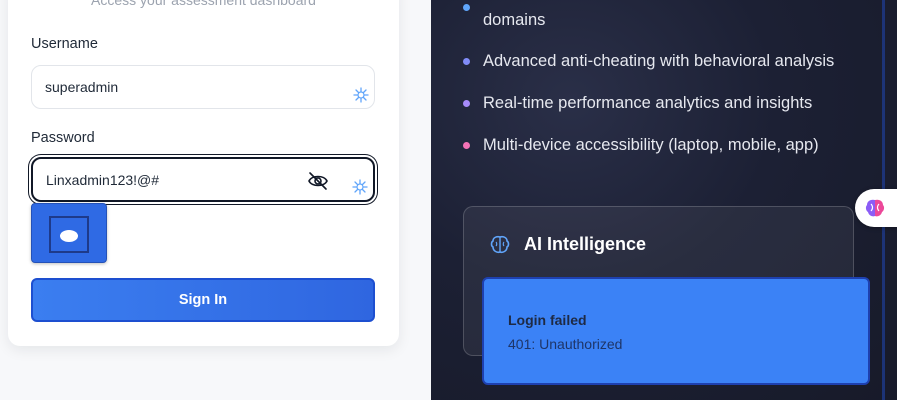  Describe the element at coordinates (203, 300) in the screenshot. I see `sign-in-button: Sign In` at that location.